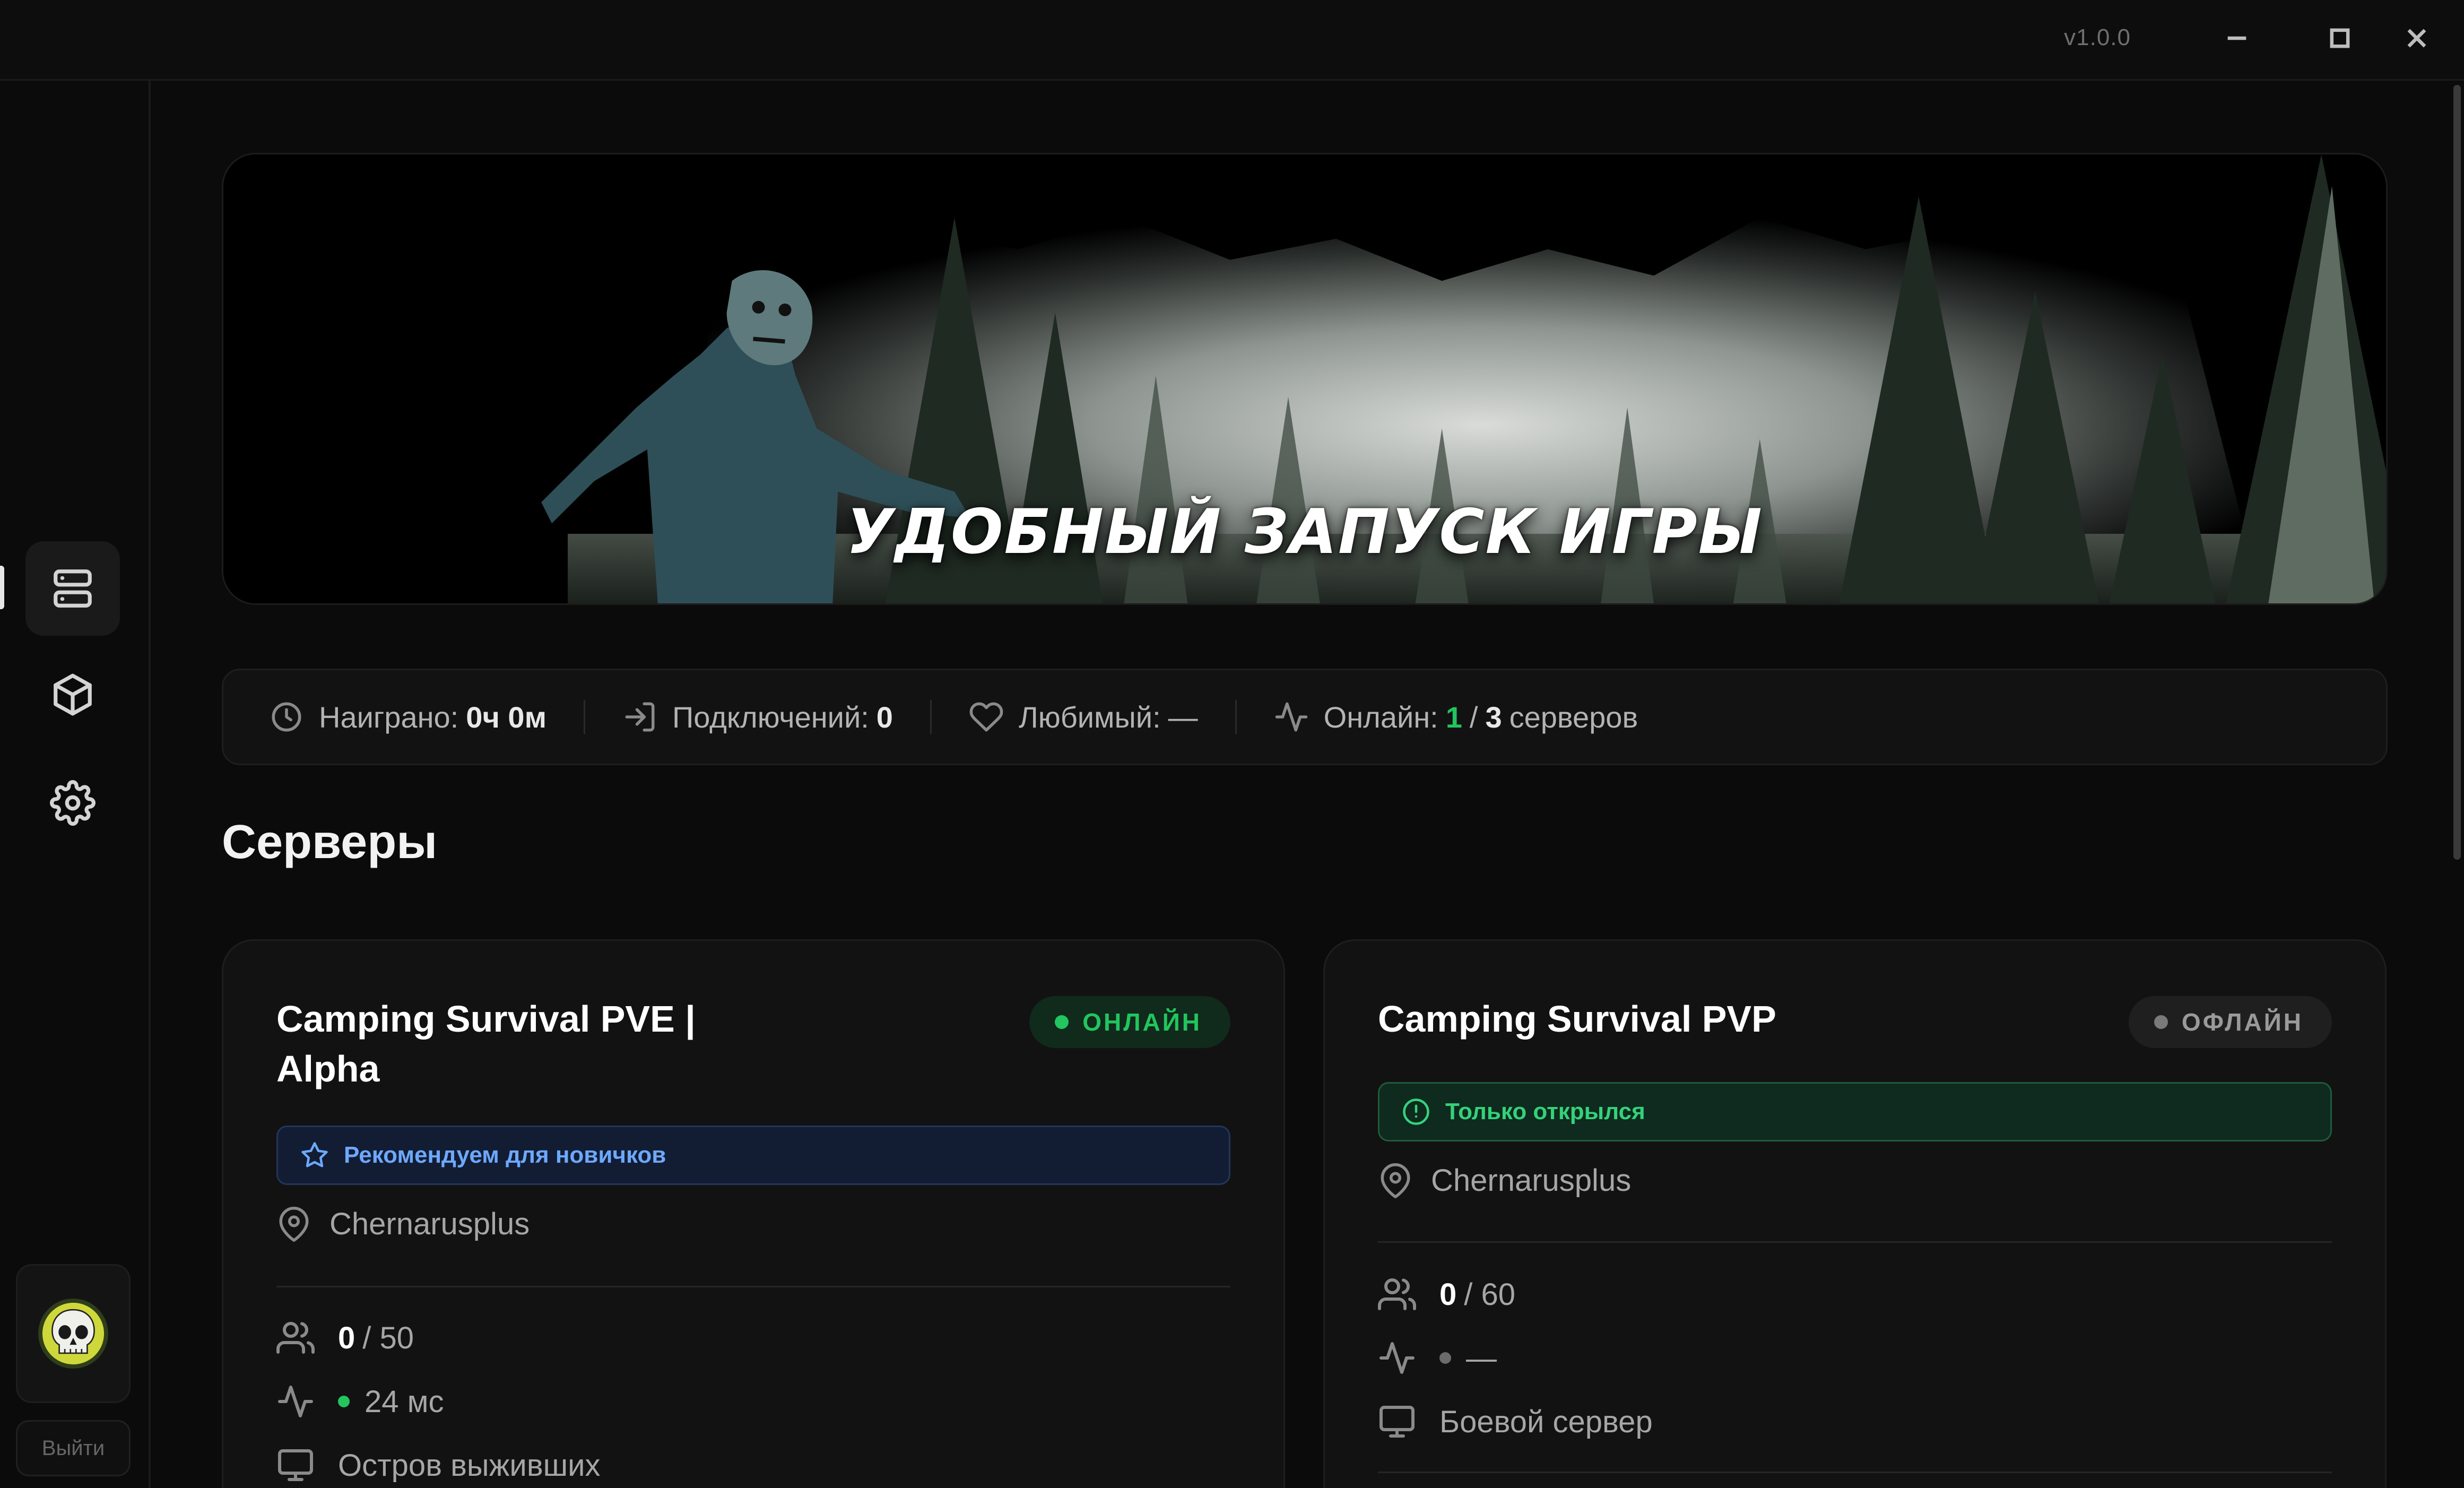  I want to click on server-players-max: / 50, so click(388, 1337).